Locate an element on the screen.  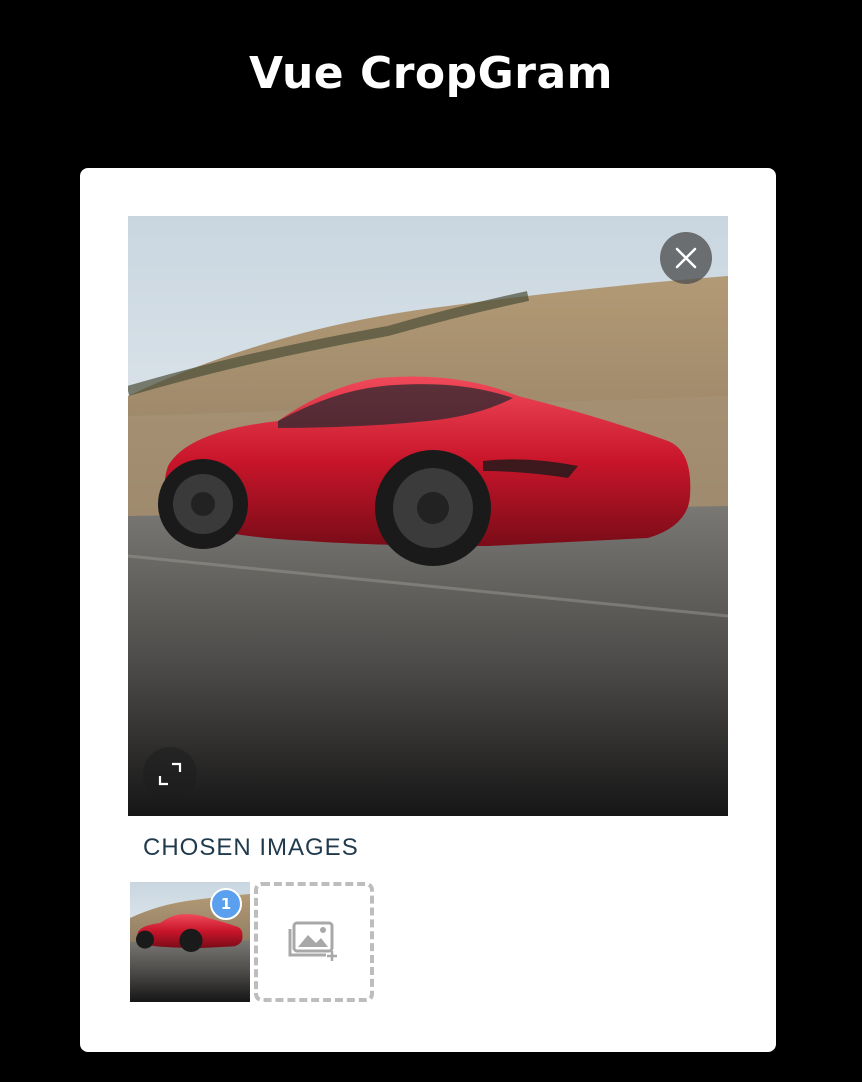
add-image-button is located at coordinates (314, 942).